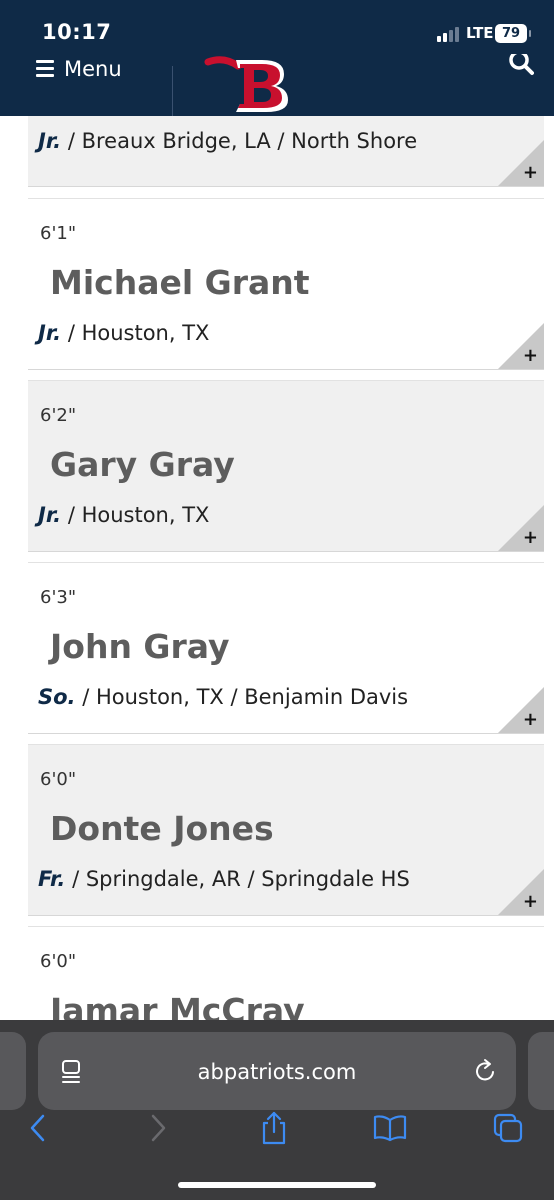 This screenshot has height=1200, width=554. What do you see at coordinates (448, 34) in the screenshot?
I see `cellular-signal-icon` at bounding box center [448, 34].